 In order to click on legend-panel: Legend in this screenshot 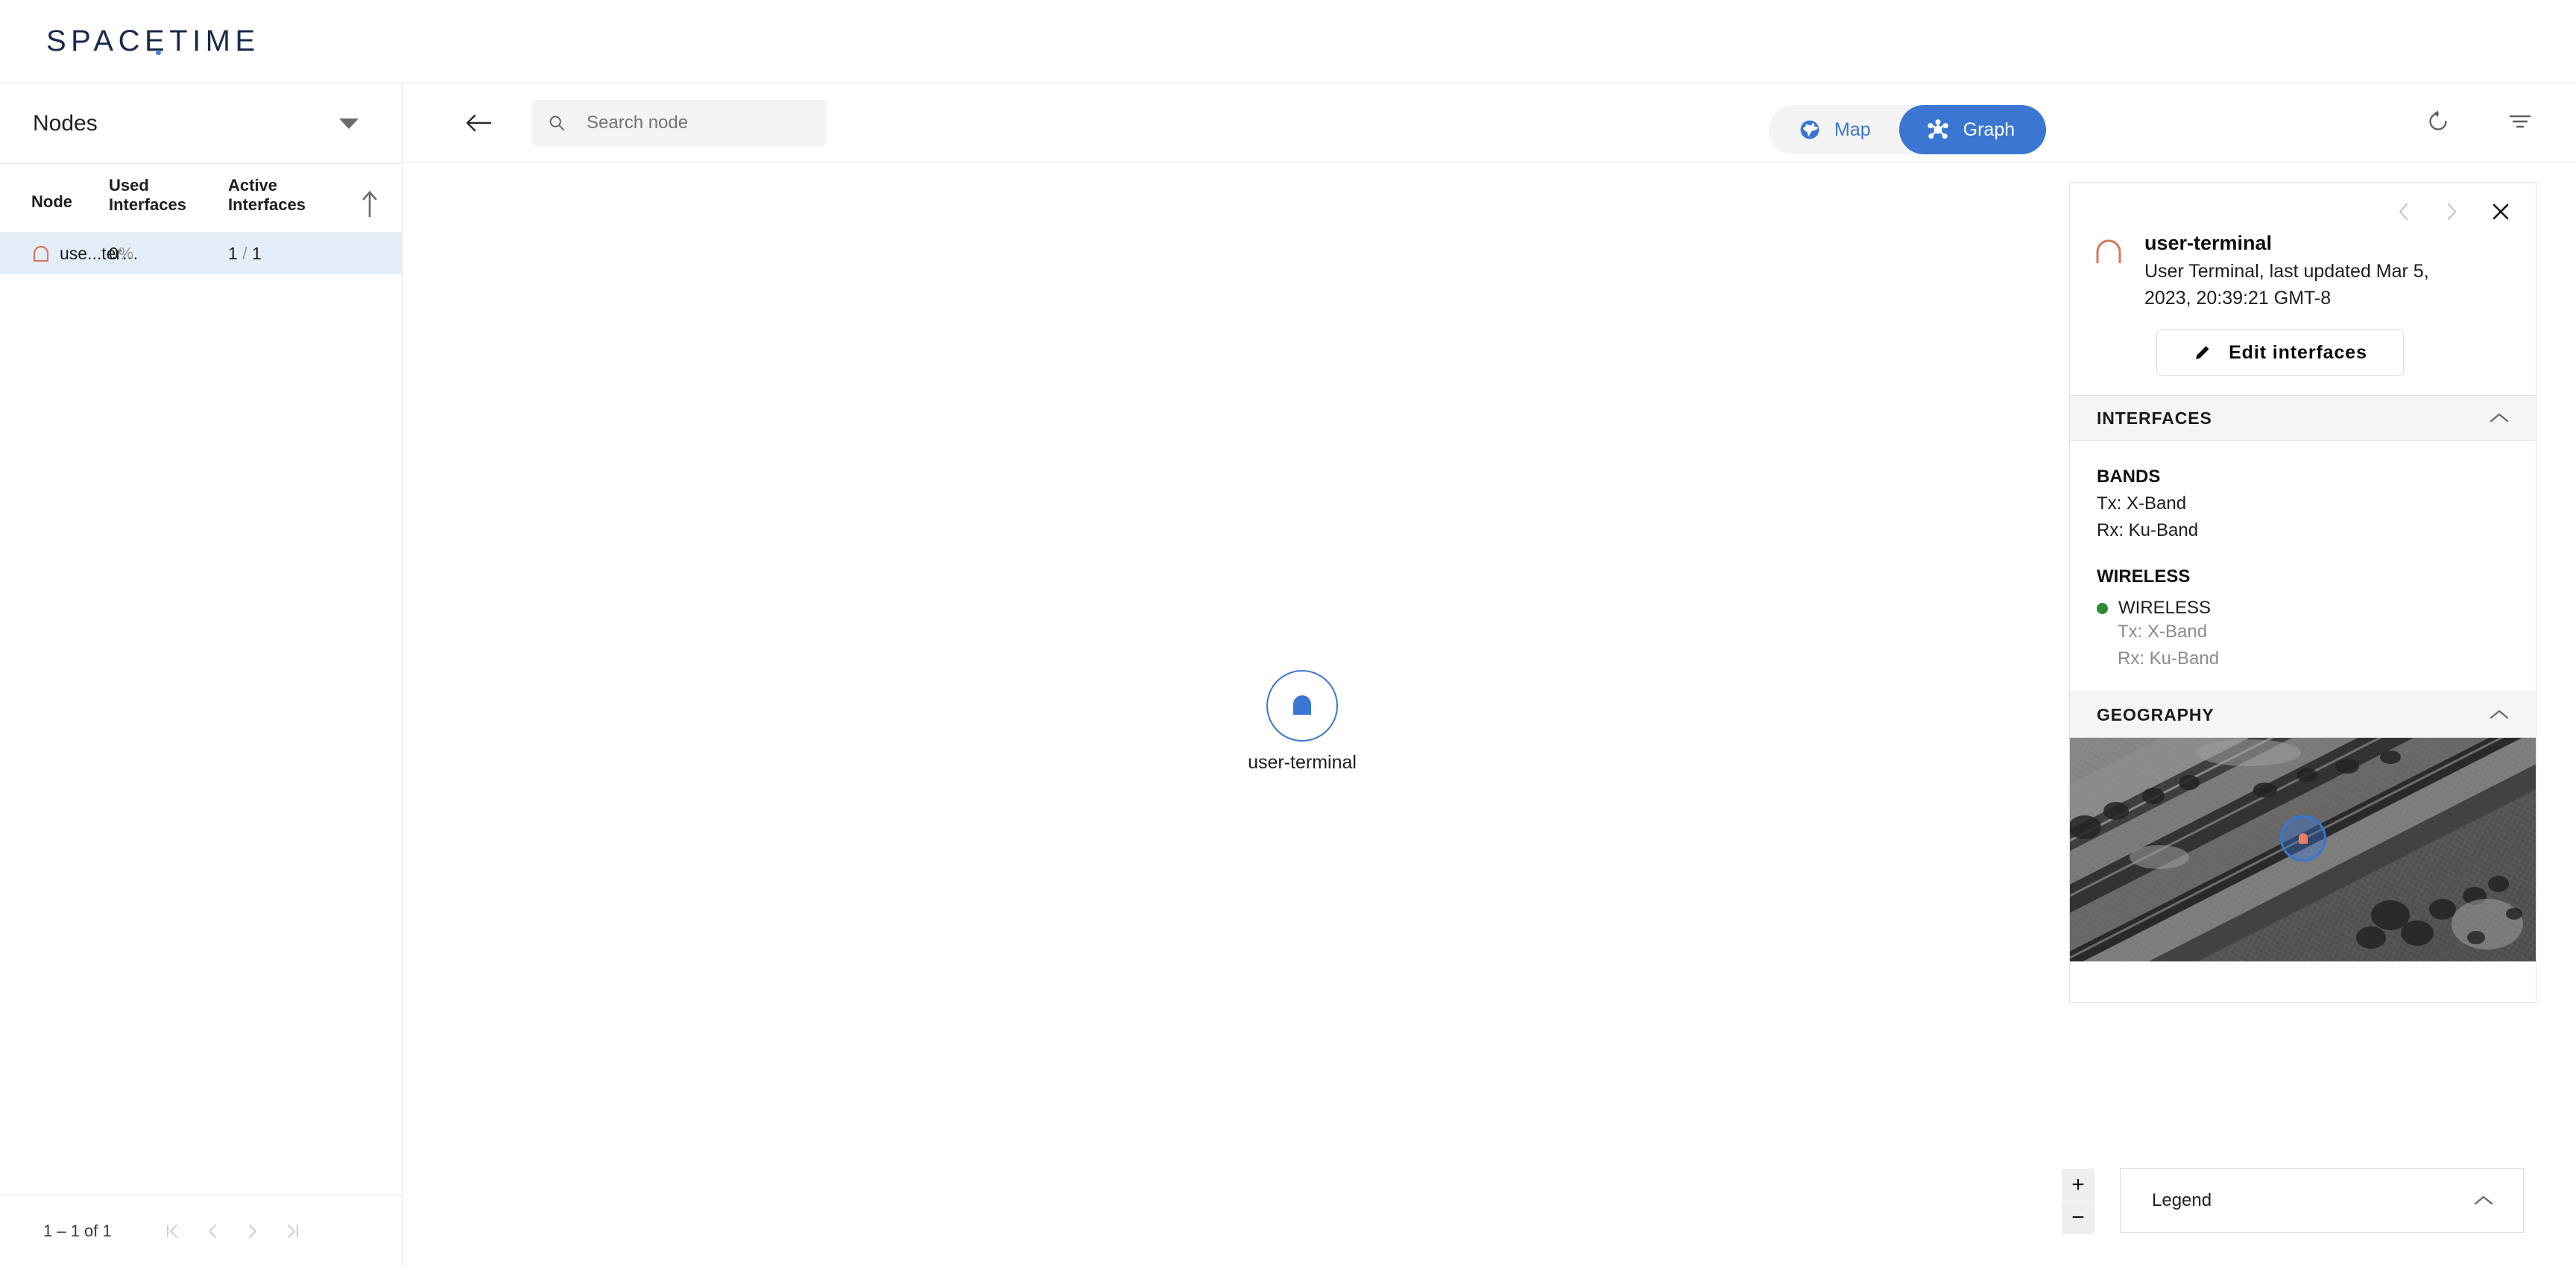, I will do `click(2322, 1200)`.